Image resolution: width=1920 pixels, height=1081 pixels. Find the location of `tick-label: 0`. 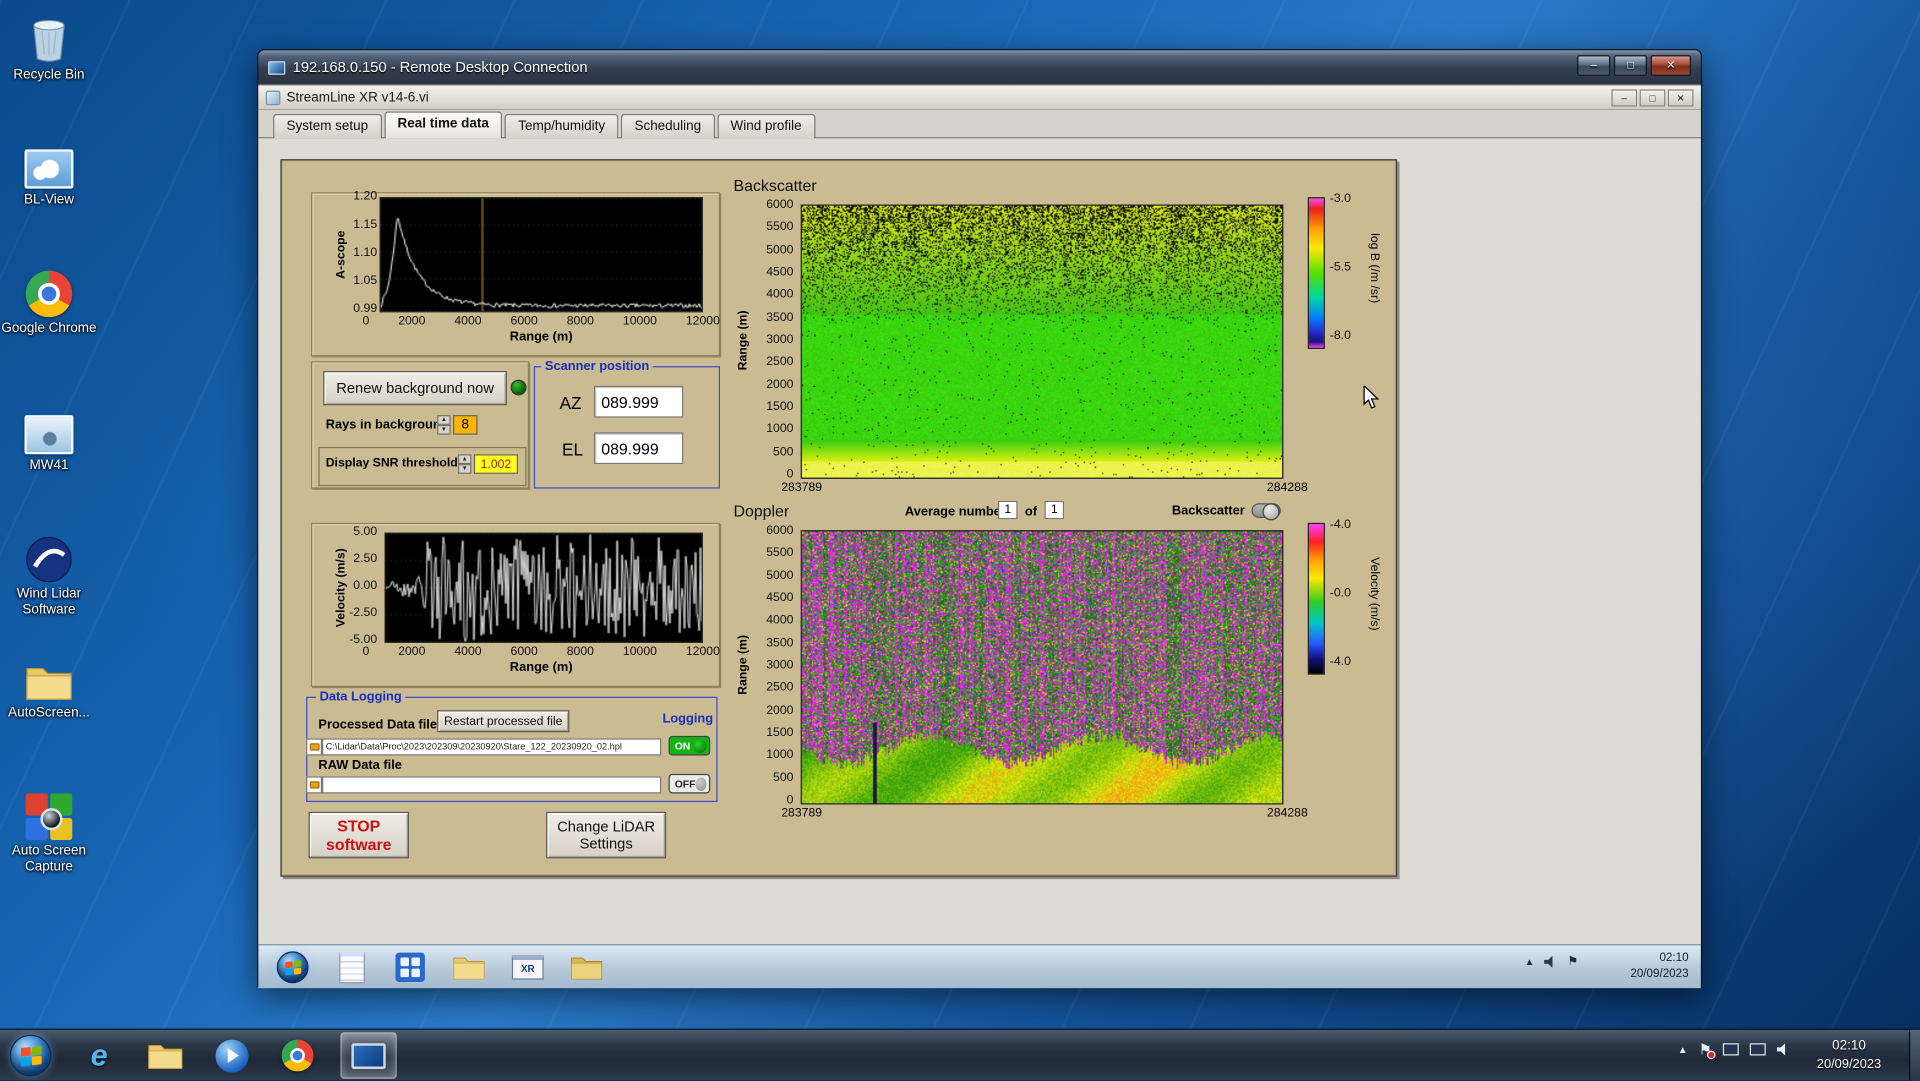

tick-label: 0 is located at coordinates (366, 321).